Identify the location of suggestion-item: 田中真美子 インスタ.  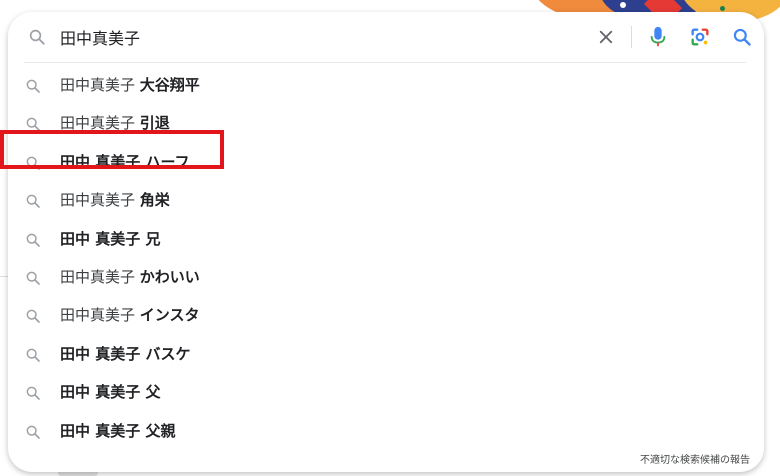
(386, 315).